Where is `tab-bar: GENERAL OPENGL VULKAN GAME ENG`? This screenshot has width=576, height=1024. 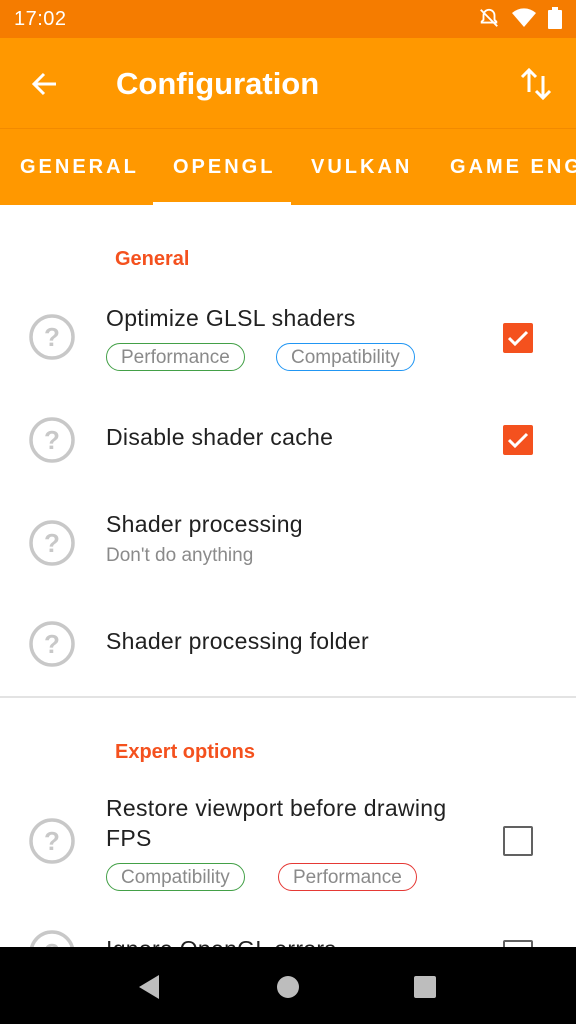
tab-bar: GENERAL OPENGL VULKAN GAME ENG is located at coordinates (288, 166).